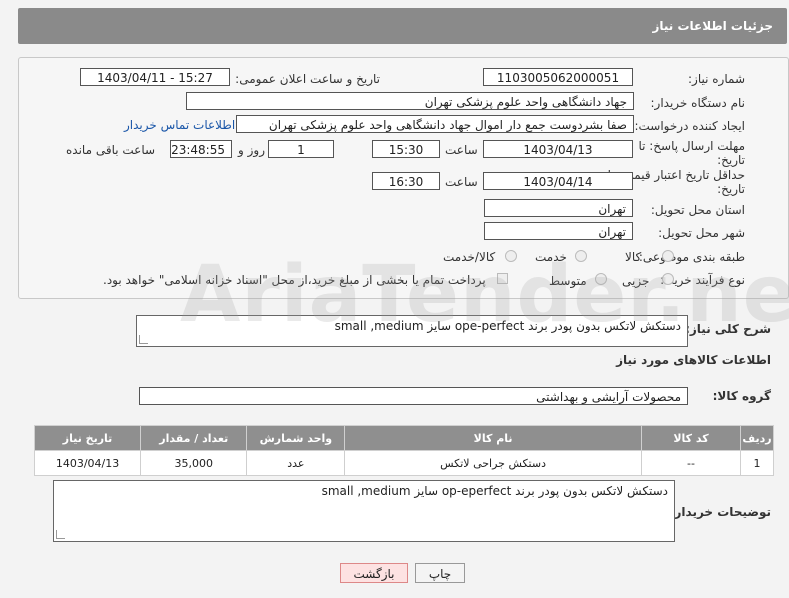 The width and height of the screenshot is (789, 598). What do you see at coordinates (493, 438) in the screenshot?
I see `col-header-name: نام کالا` at bounding box center [493, 438].